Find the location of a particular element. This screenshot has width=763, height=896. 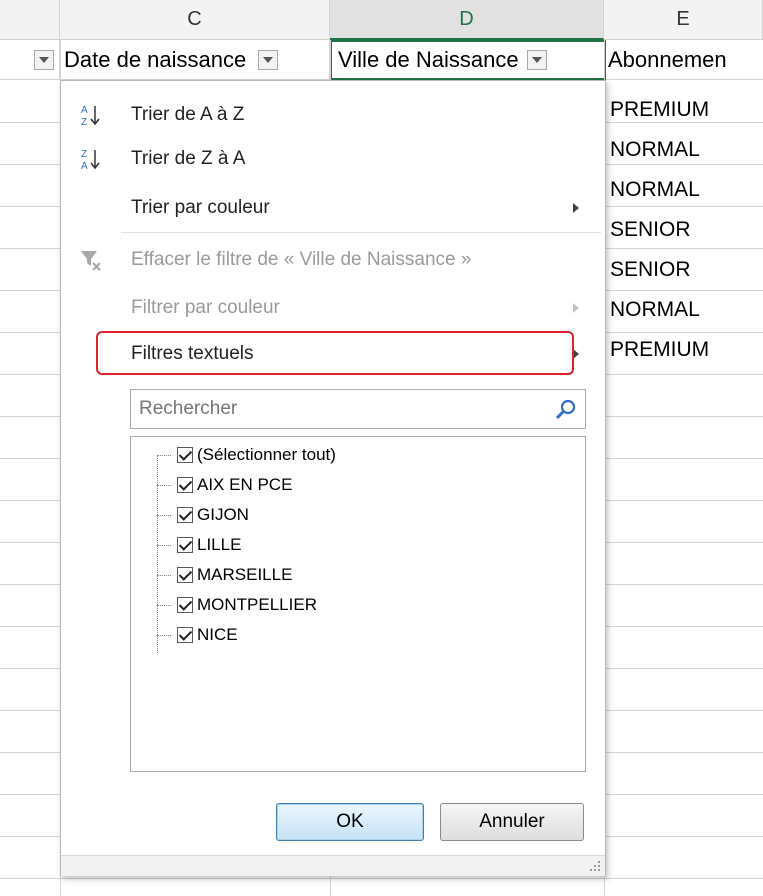

header-cell-d: Ville de Naissance is located at coordinates (468, 60).